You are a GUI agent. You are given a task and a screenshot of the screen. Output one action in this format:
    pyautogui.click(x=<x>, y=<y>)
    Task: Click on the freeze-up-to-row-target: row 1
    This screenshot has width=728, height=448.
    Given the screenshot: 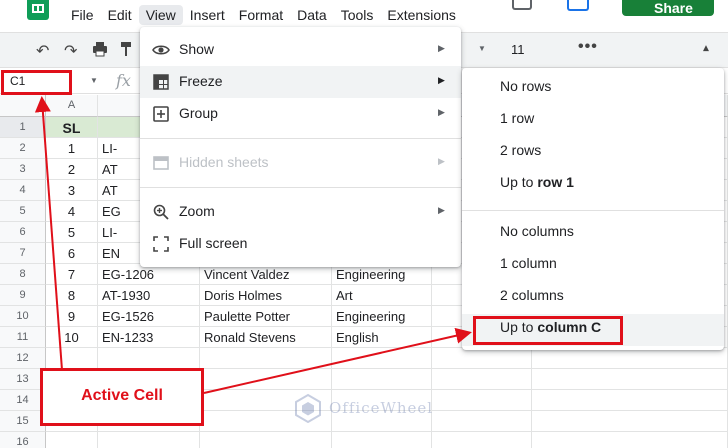 What is the action you would take?
    pyautogui.click(x=555, y=182)
    